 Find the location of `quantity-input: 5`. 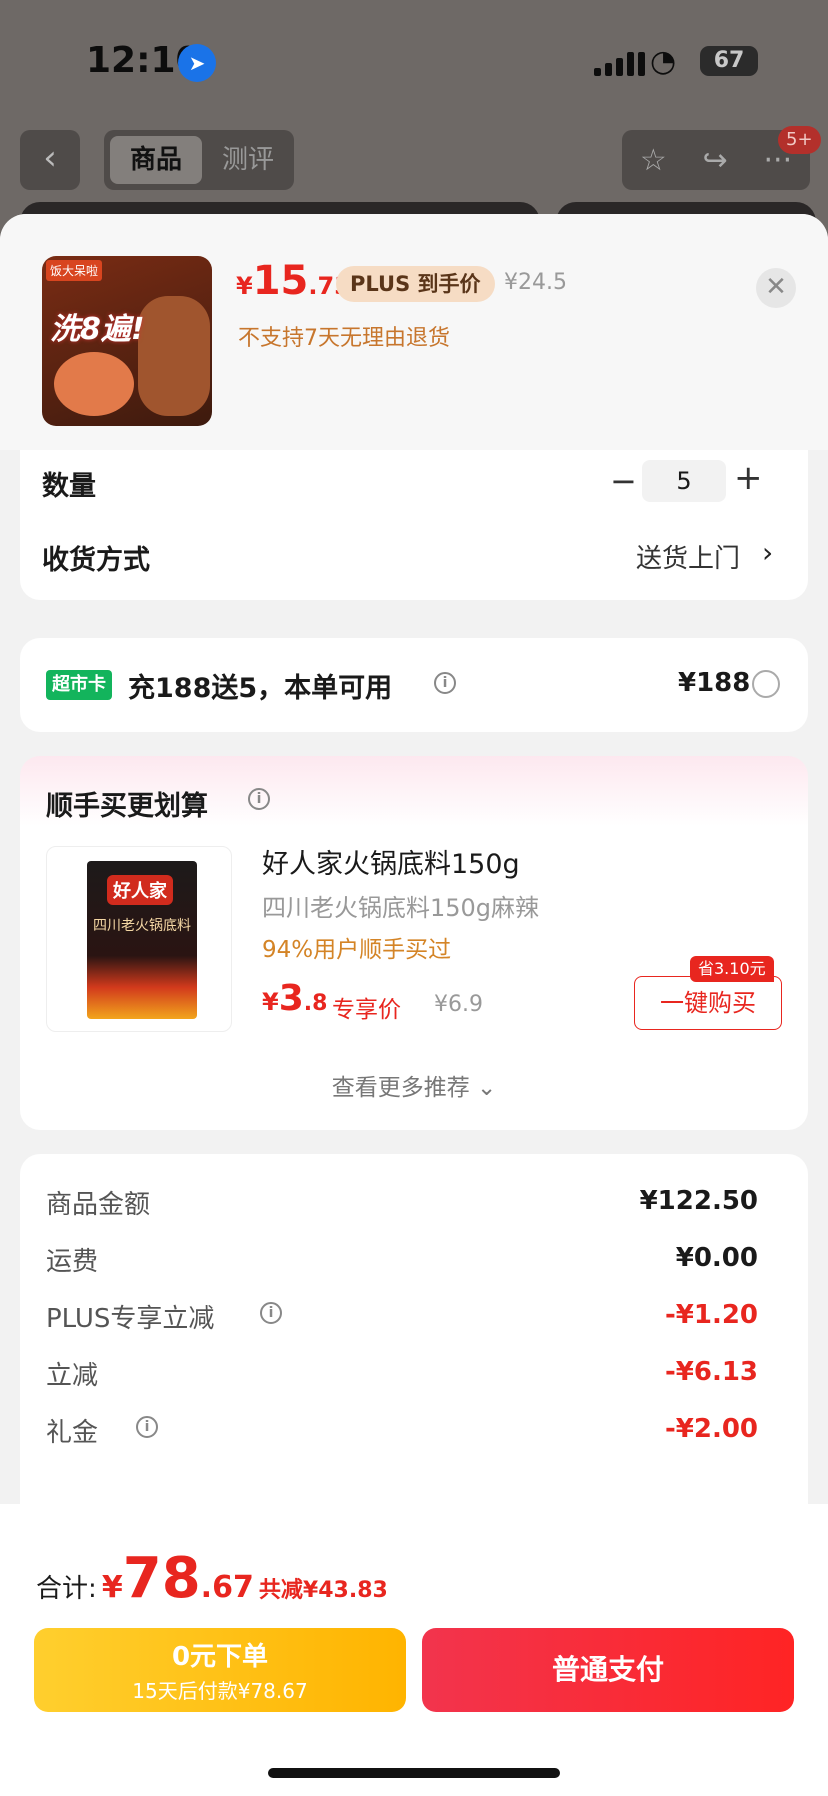

quantity-input: 5 is located at coordinates (684, 481).